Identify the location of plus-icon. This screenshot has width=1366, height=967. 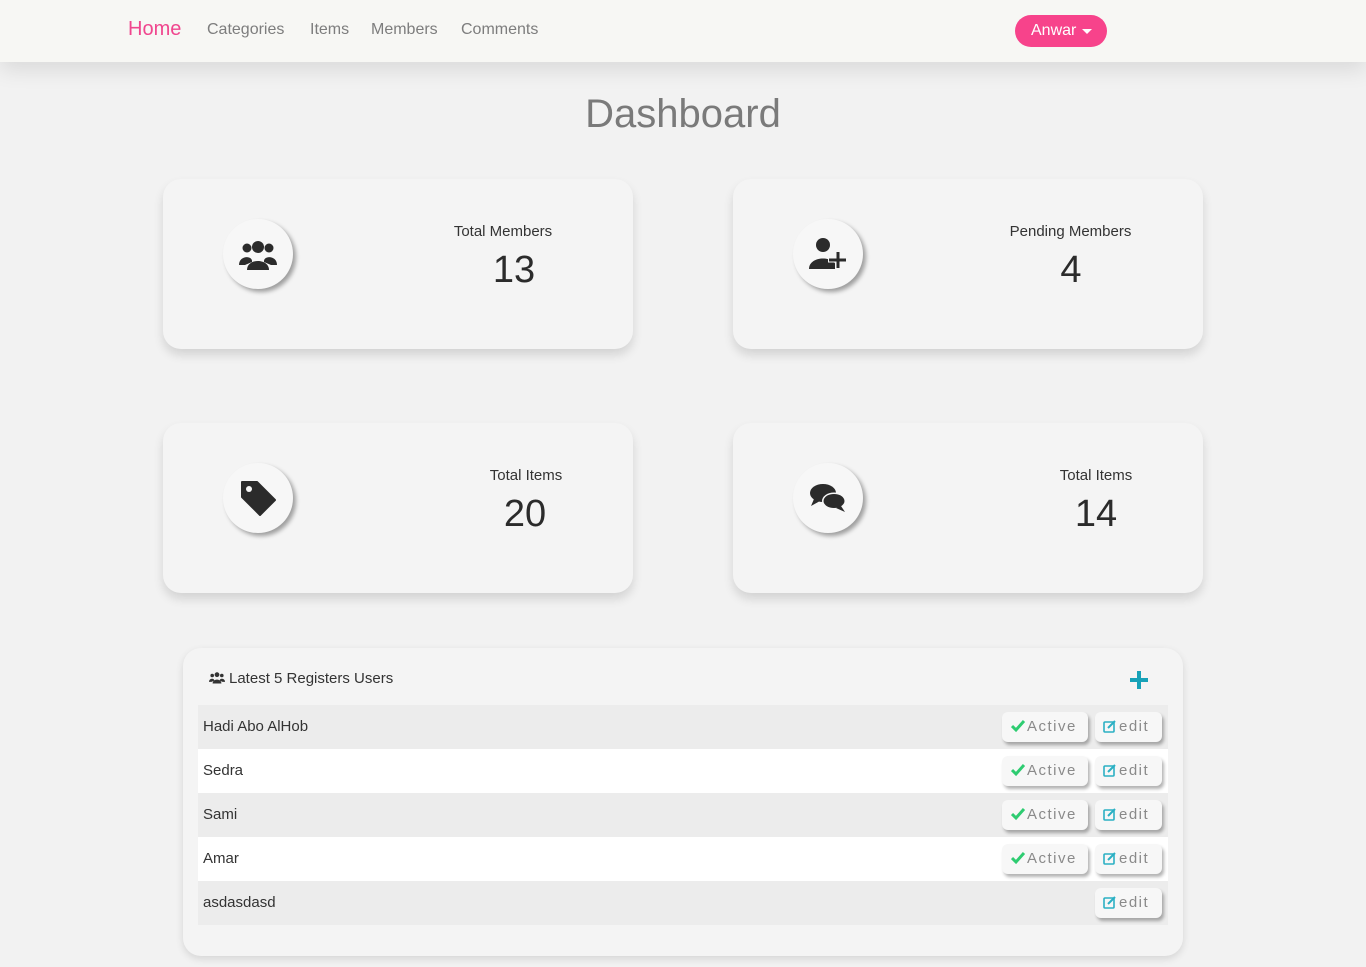
(1139, 680).